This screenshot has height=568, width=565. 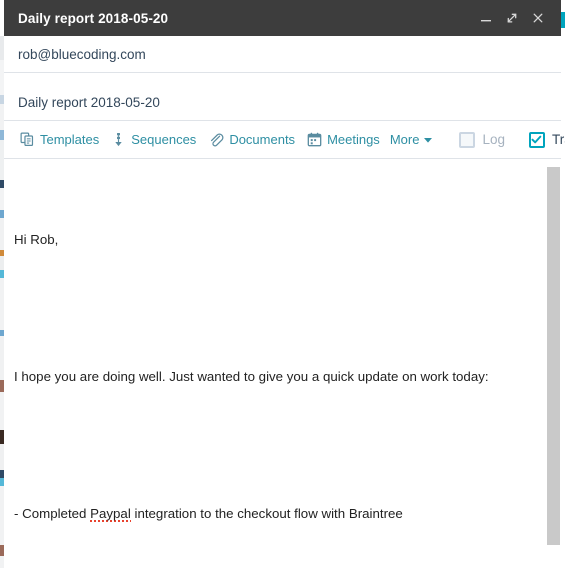 I want to click on minimize-button, so click(x=486, y=18).